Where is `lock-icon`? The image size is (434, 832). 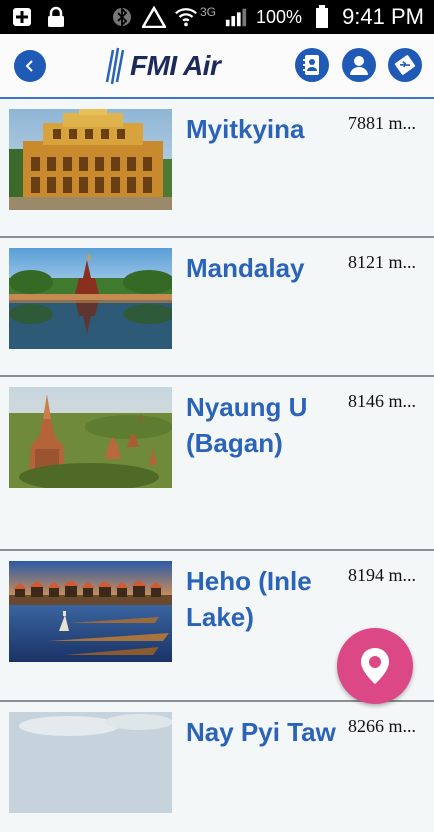
lock-icon is located at coordinates (56, 17).